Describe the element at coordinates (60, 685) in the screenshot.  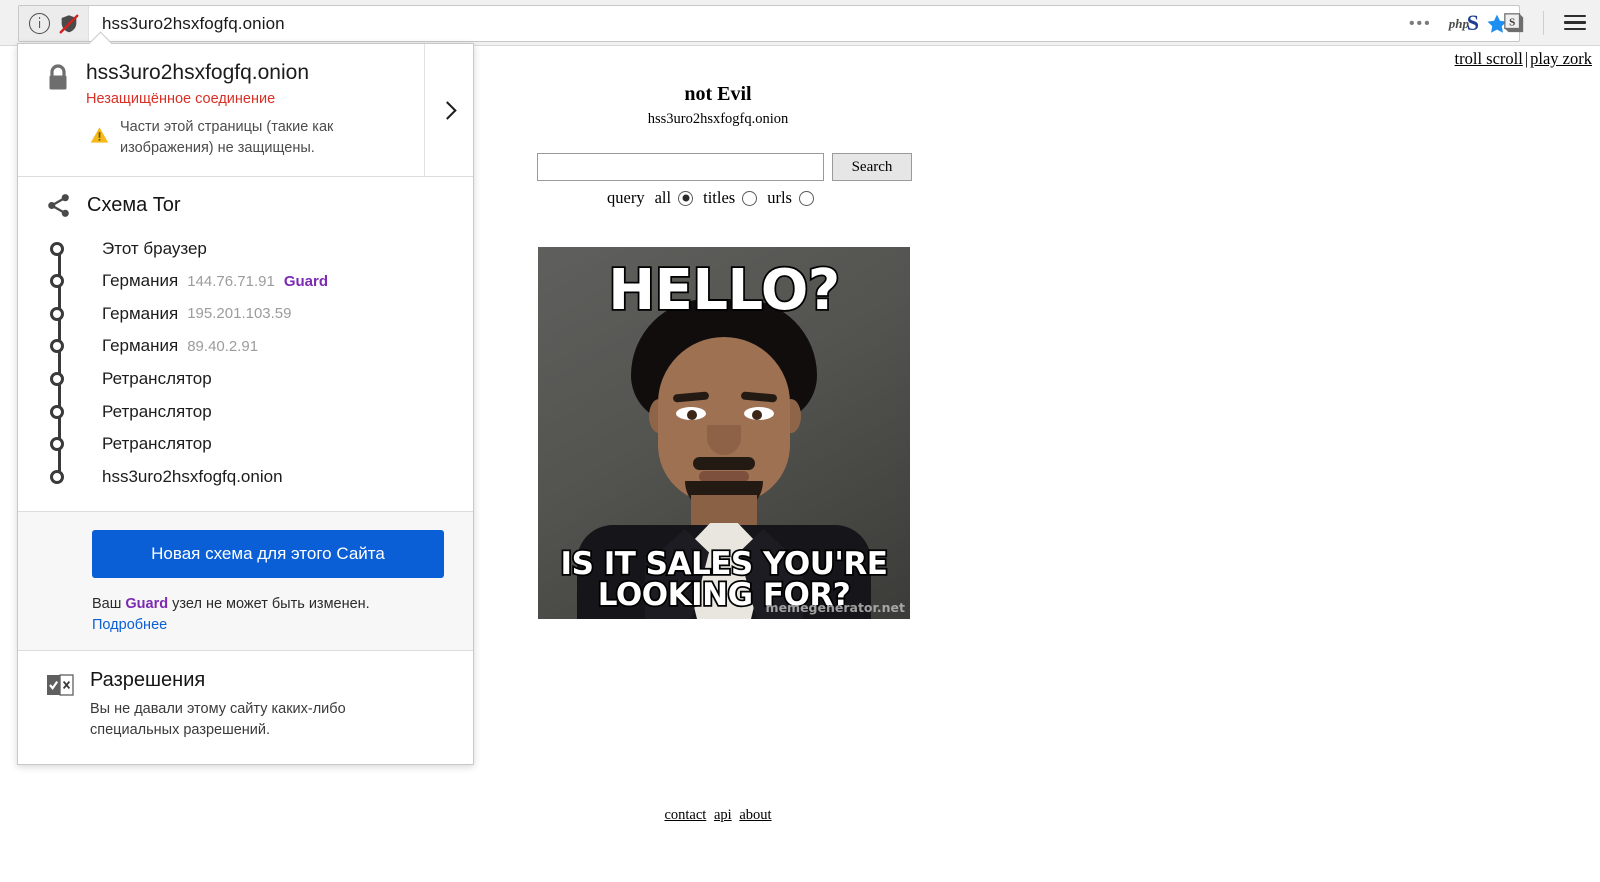
I see `permissions-icon` at that location.